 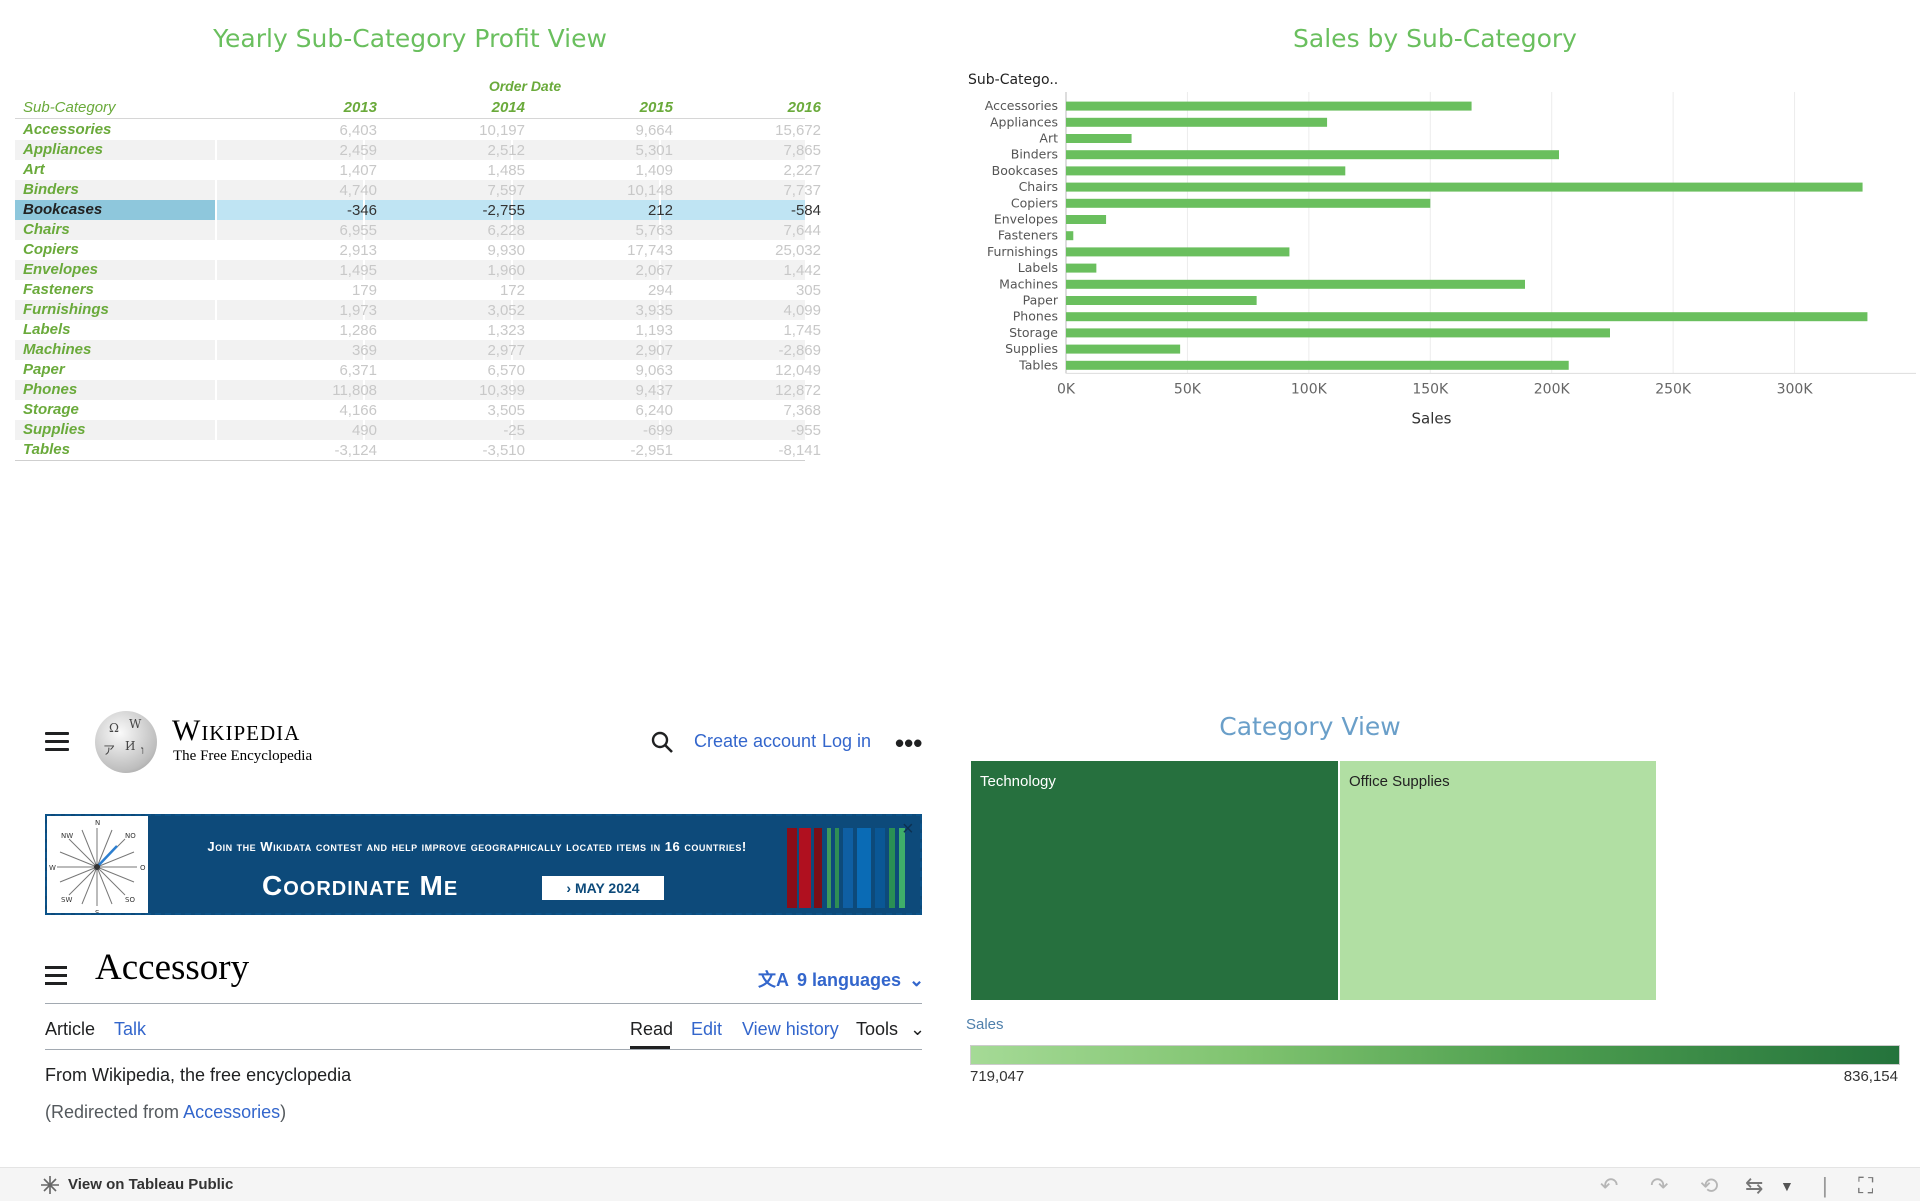 I want to click on profit-cell: 7,597, so click(x=455, y=190).